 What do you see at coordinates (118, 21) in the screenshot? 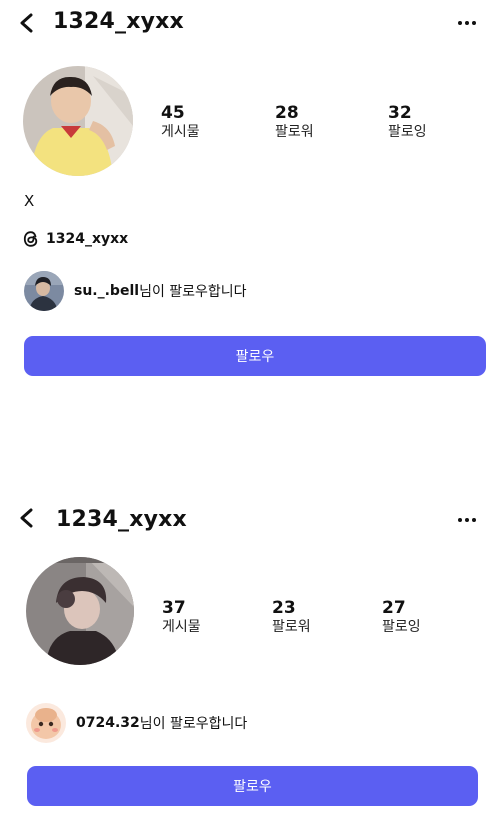
I see `profile-username: 1324_xyxx` at bounding box center [118, 21].